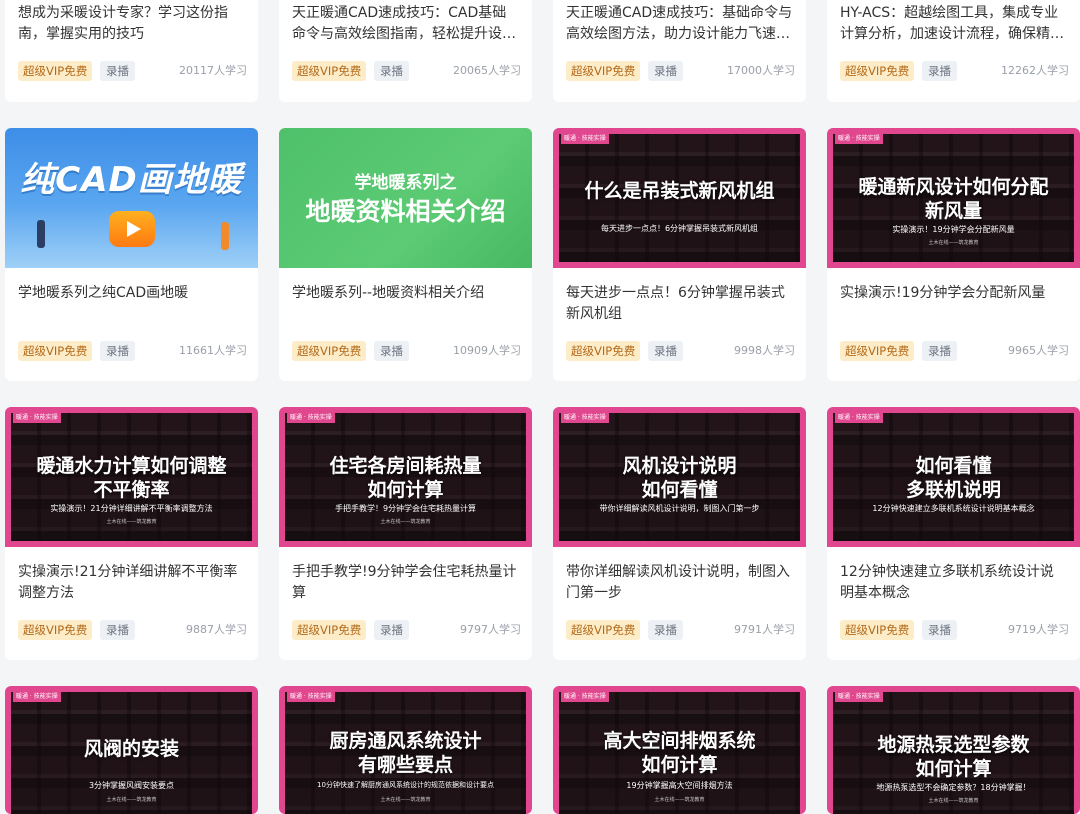 This screenshot has width=1080, height=814. I want to click on learner-count: 12262人学习, so click(1035, 70).